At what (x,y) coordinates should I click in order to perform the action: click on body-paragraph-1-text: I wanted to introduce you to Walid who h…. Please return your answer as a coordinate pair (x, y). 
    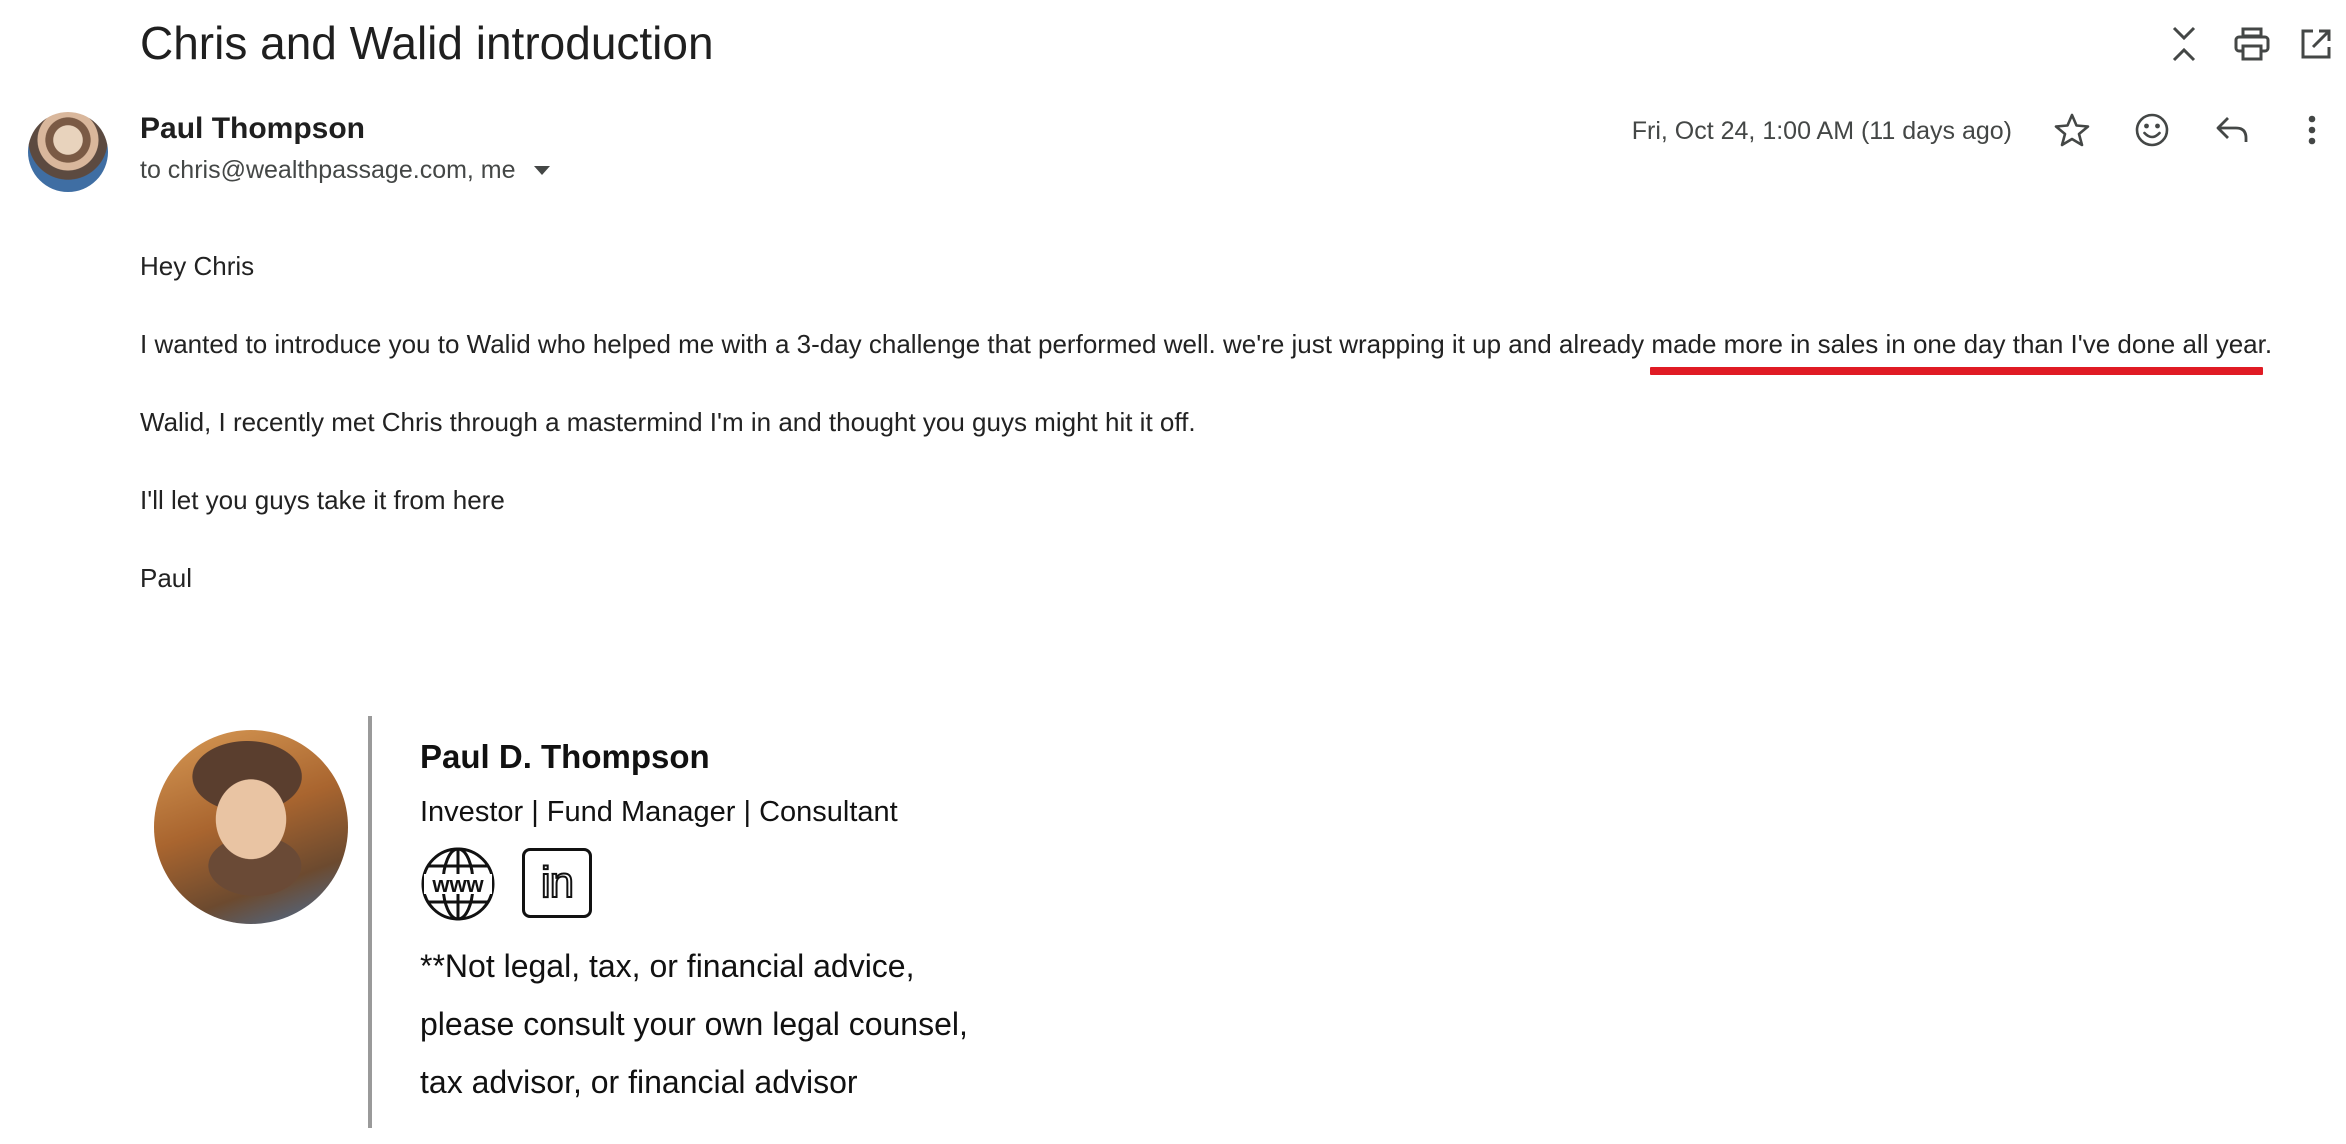
    Looking at the image, I should click on (896, 344).